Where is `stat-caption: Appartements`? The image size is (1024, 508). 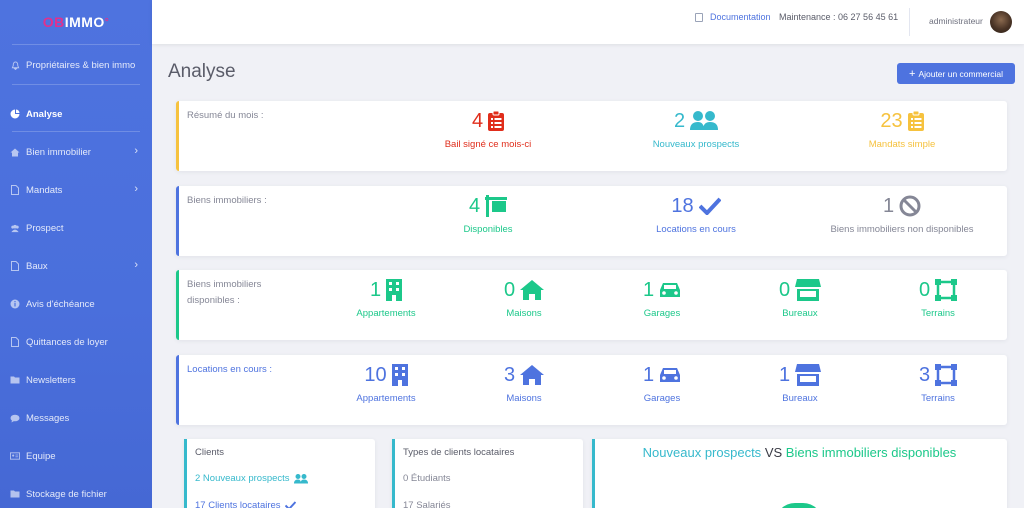 stat-caption: Appartements is located at coordinates (386, 313).